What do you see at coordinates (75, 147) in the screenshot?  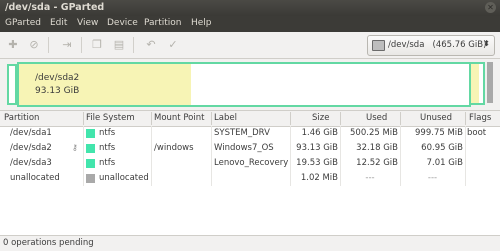 I see `key-icon: ⚷` at bounding box center [75, 147].